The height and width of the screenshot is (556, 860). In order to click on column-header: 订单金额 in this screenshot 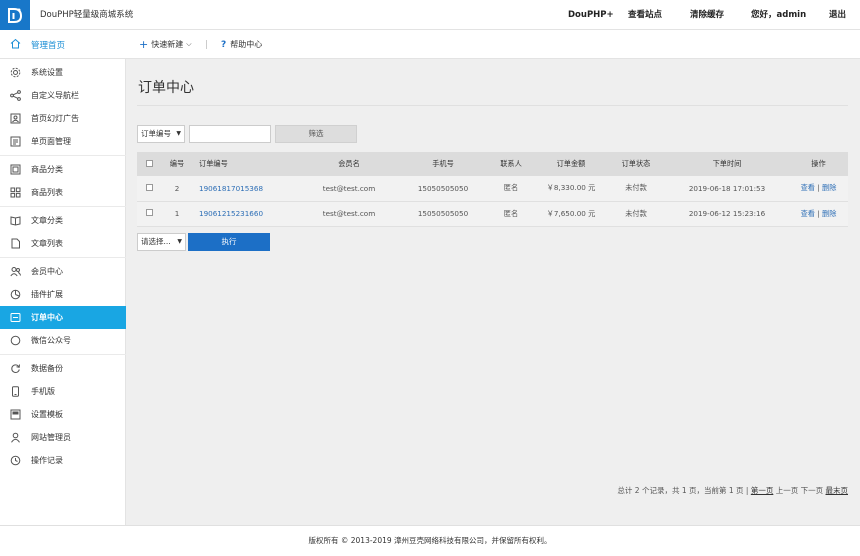, I will do `click(571, 164)`.